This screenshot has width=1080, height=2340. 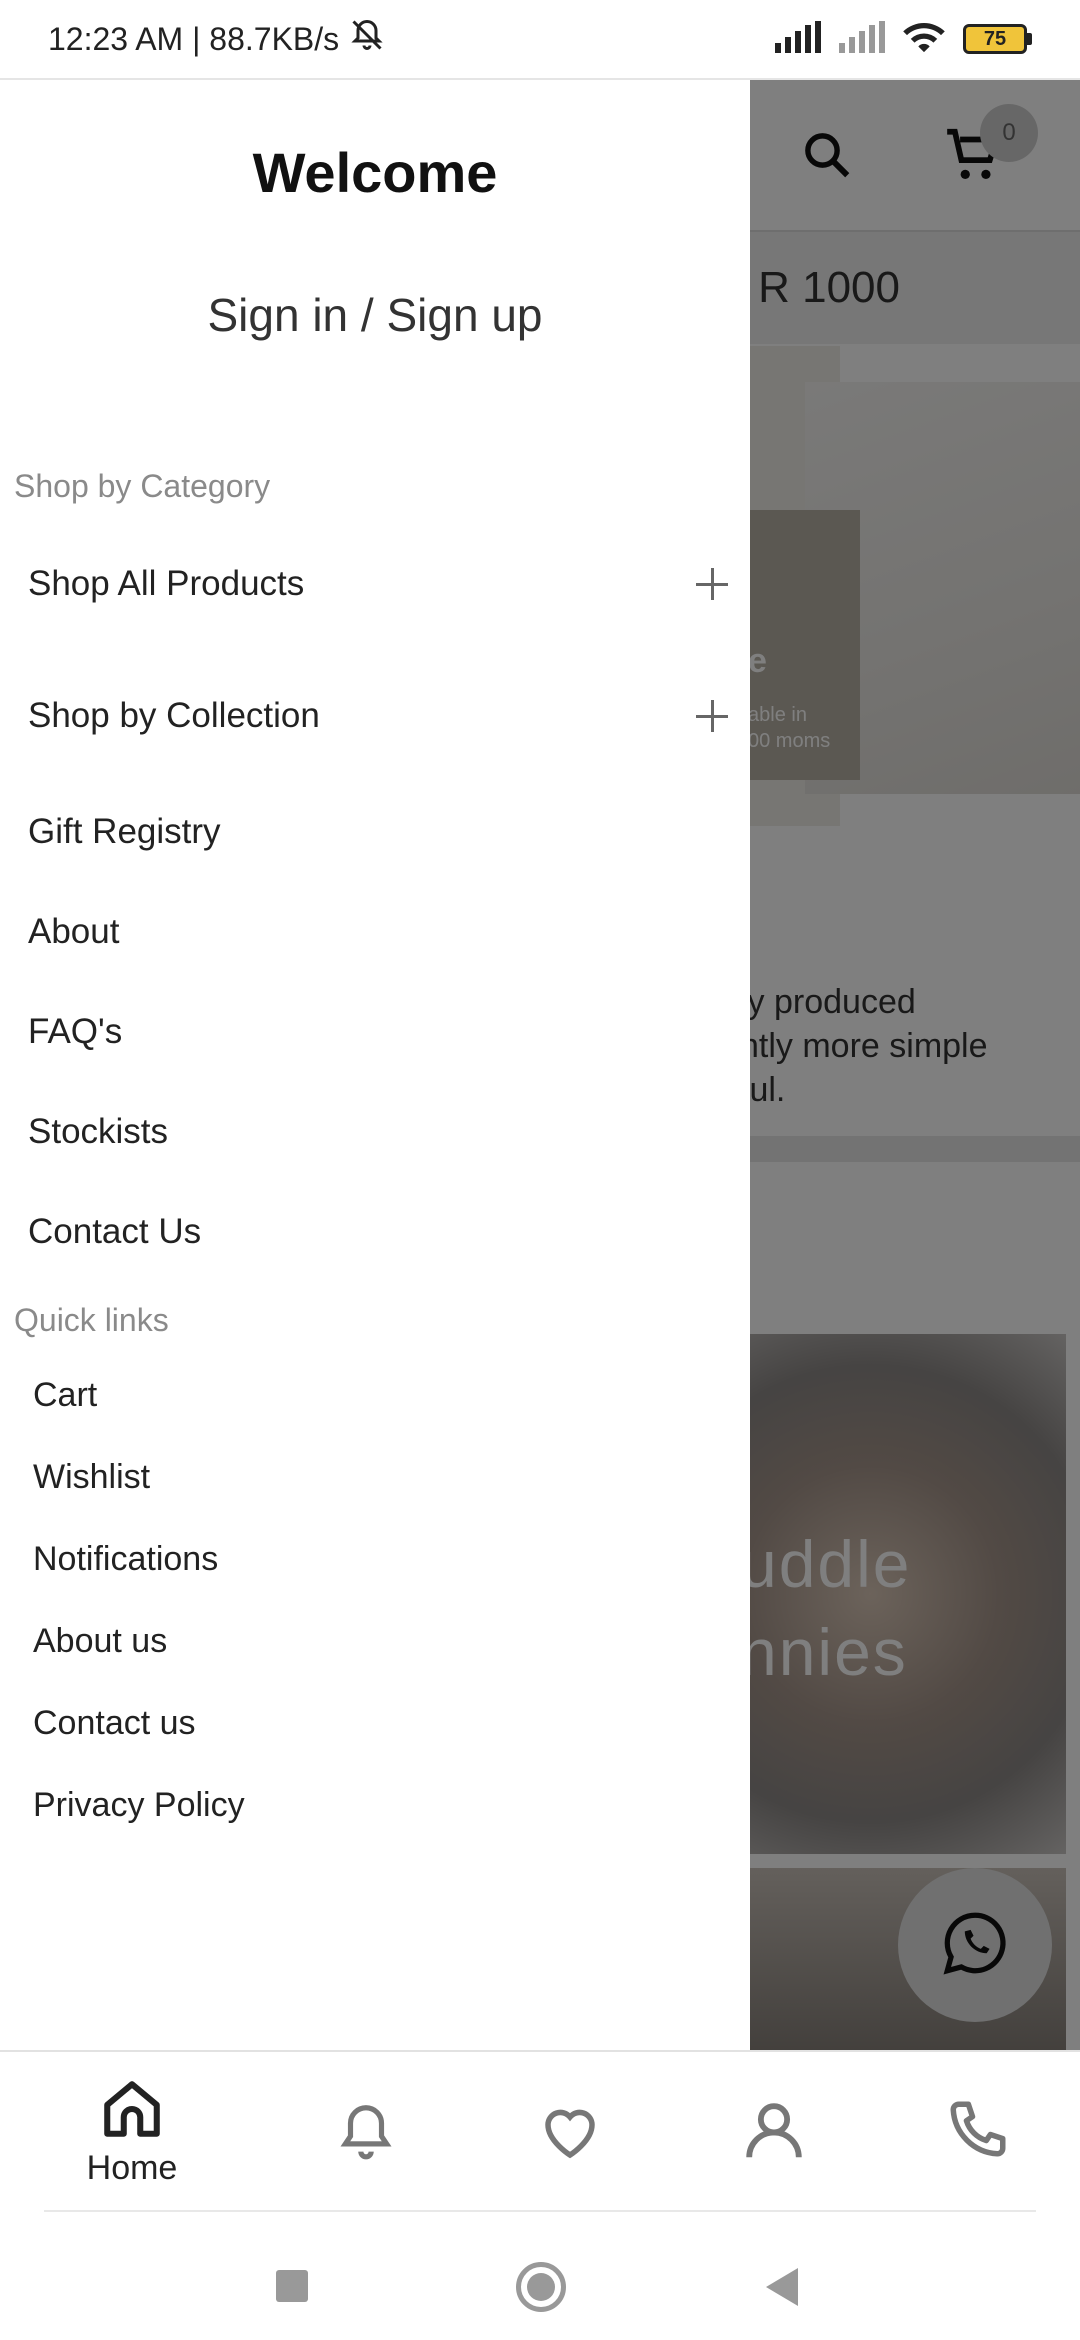 I want to click on wifi-icon, so click(x=924, y=39).